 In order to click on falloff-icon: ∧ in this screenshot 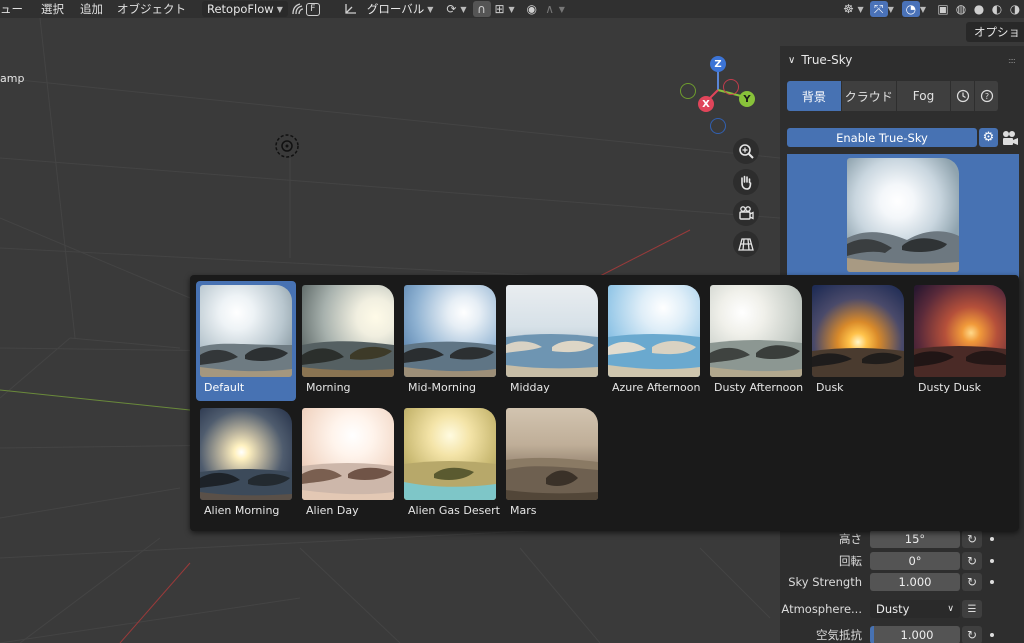, I will do `click(550, 9)`.